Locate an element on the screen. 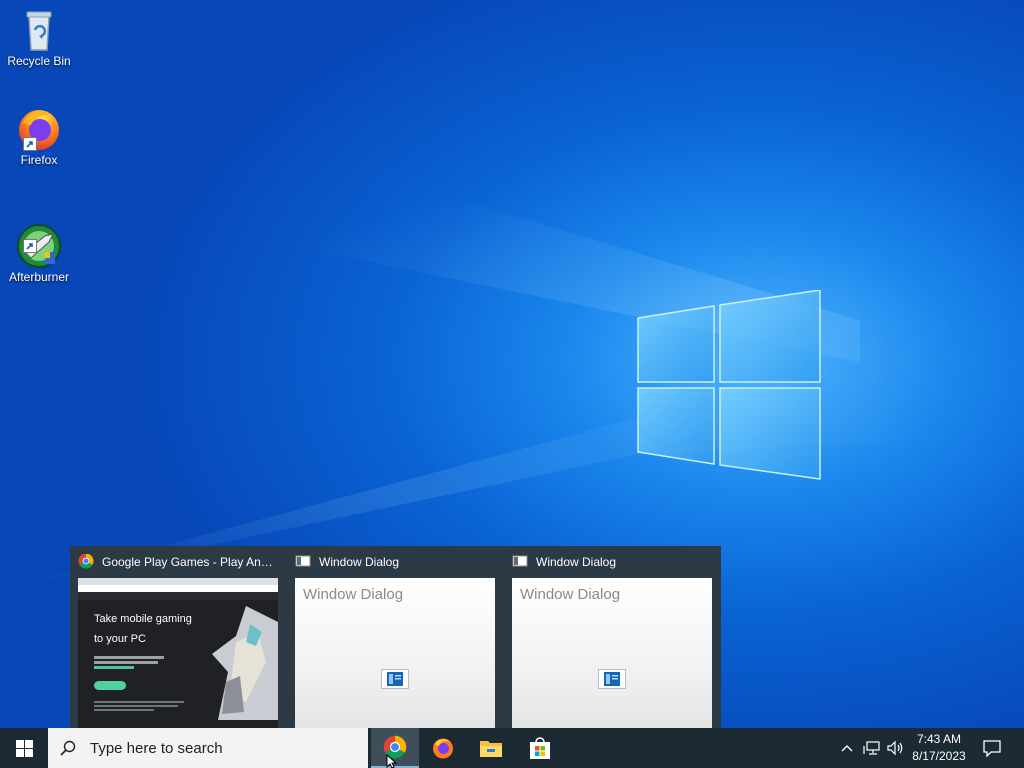  browser-tab-strip is located at coordinates (178, 581).